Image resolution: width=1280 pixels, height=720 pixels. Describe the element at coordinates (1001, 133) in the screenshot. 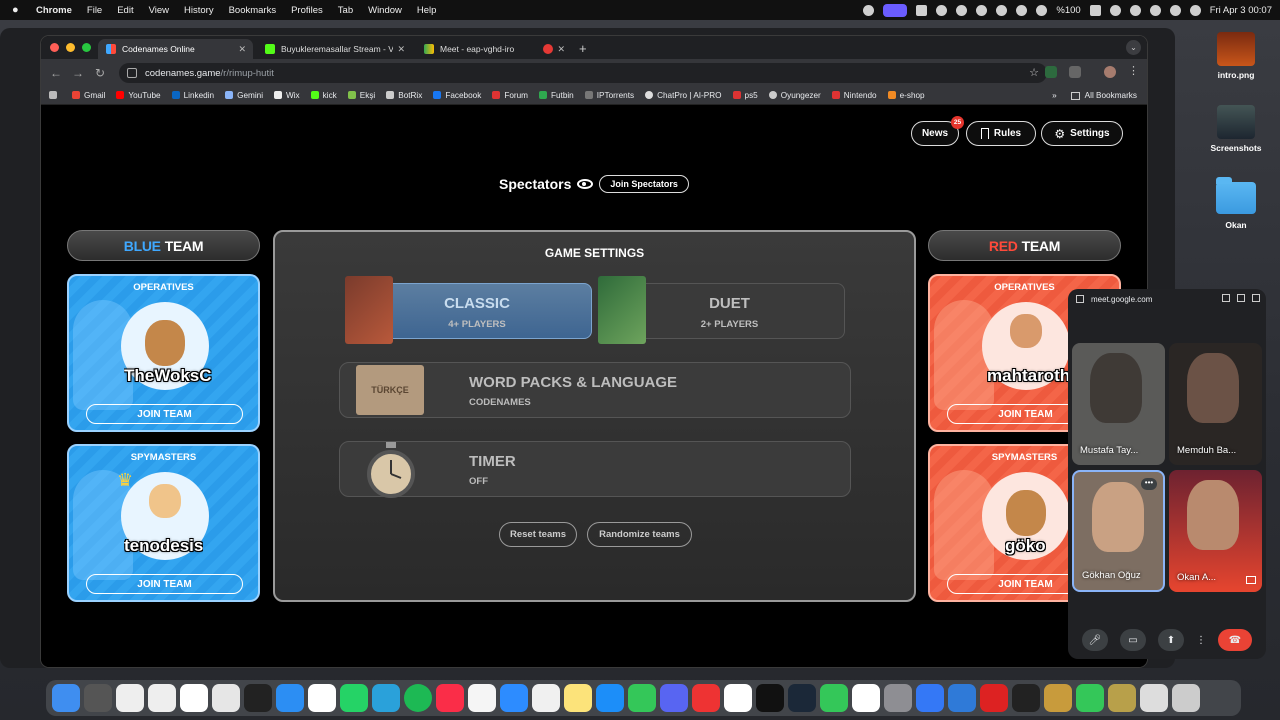

I see `rules-button: Rules` at that location.